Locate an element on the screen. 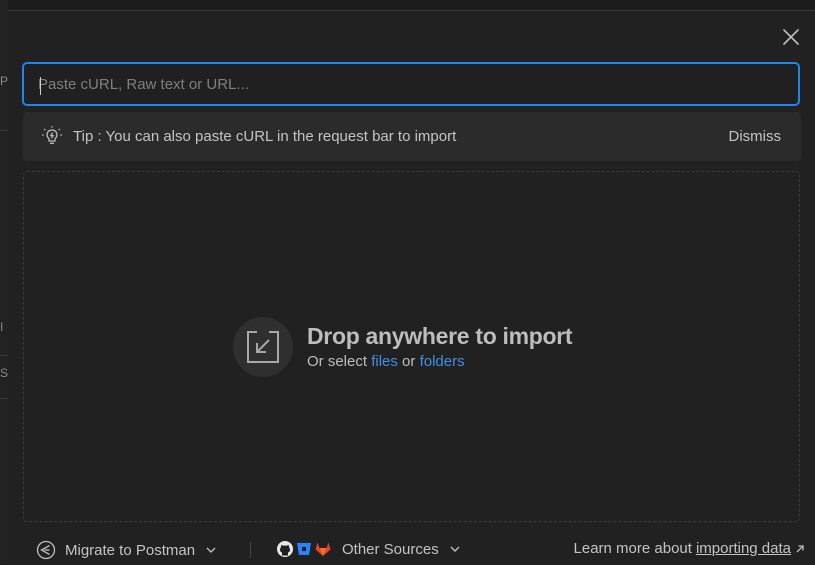  drop-subtitle-prefix: Or select is located at coordinates (337, 361).